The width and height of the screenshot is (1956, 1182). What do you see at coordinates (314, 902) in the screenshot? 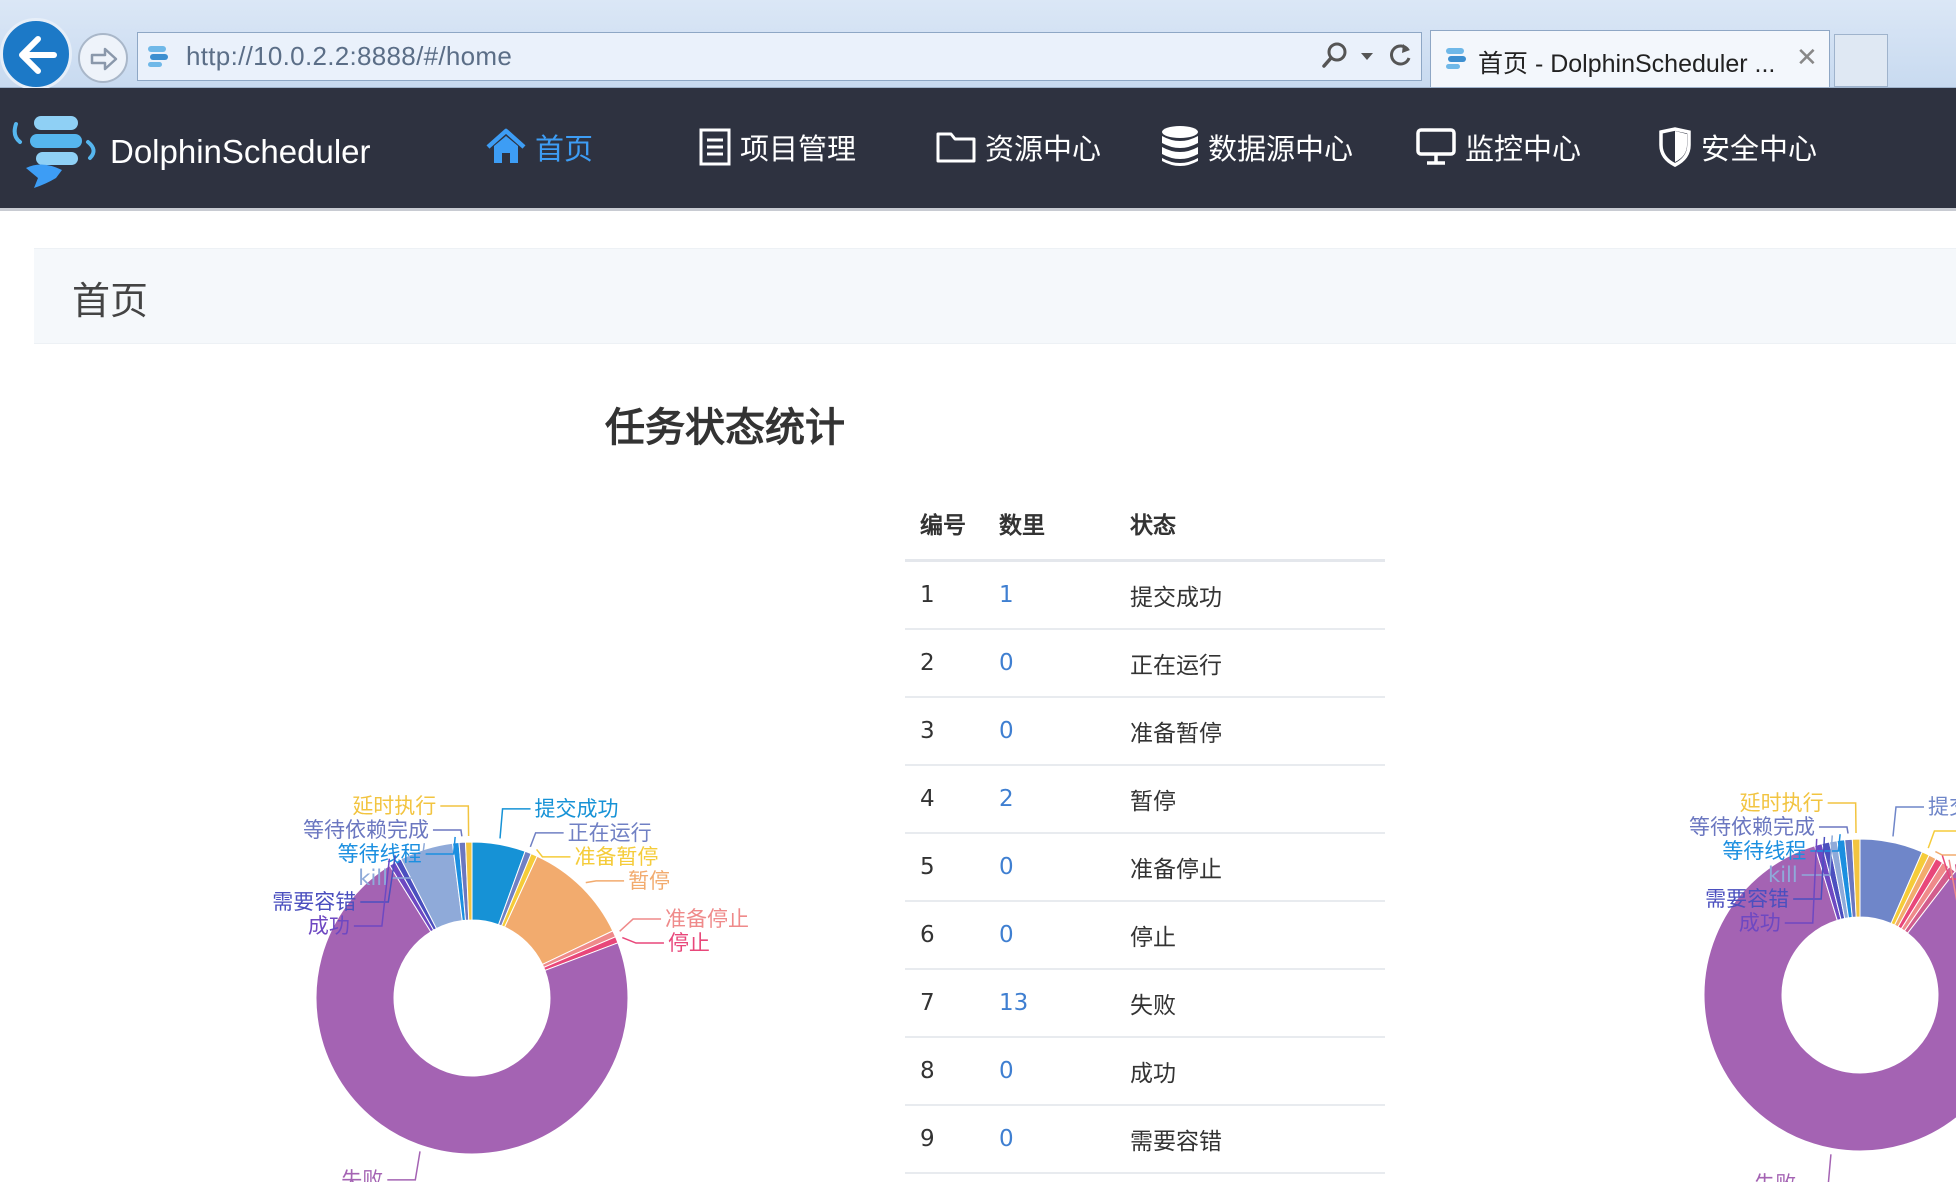
I see `chart-slice-label: 需要容错` at bounding box center [314, 902].